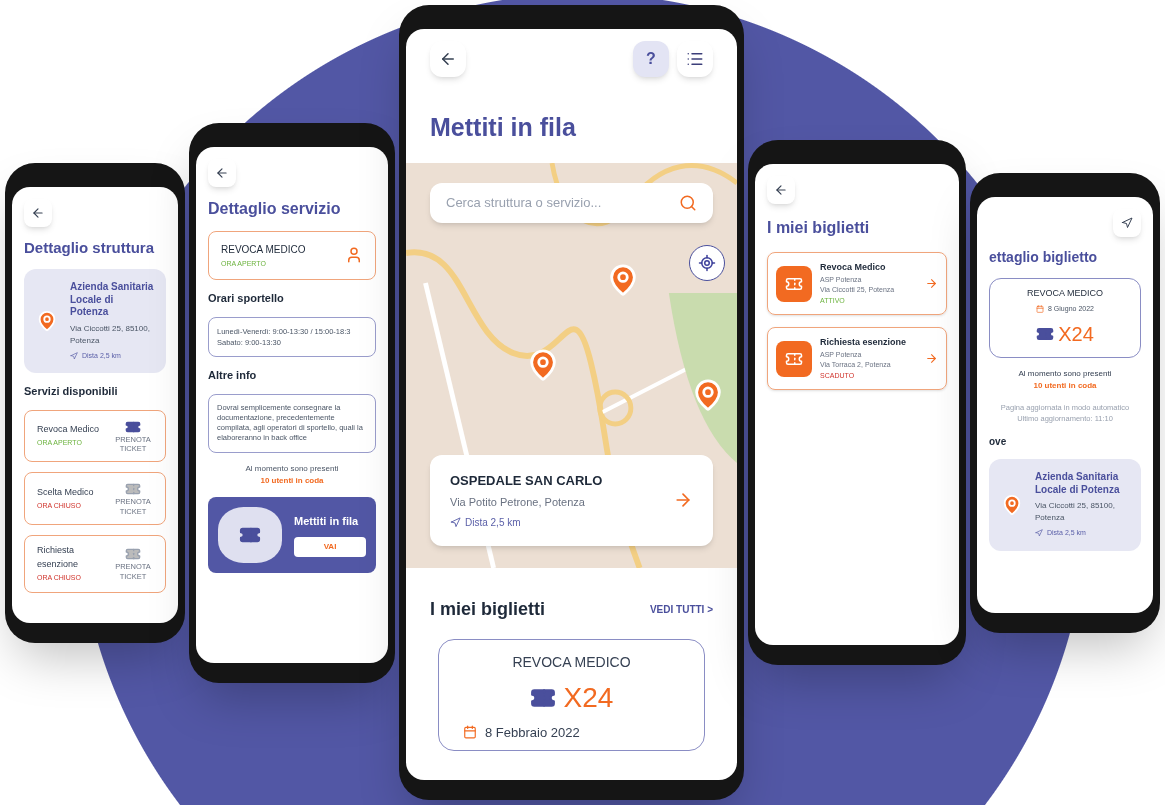 This screenshot has width=1165, height=805. I want to click on screen-title: ettaglio biglietto, so click(1044, 257).